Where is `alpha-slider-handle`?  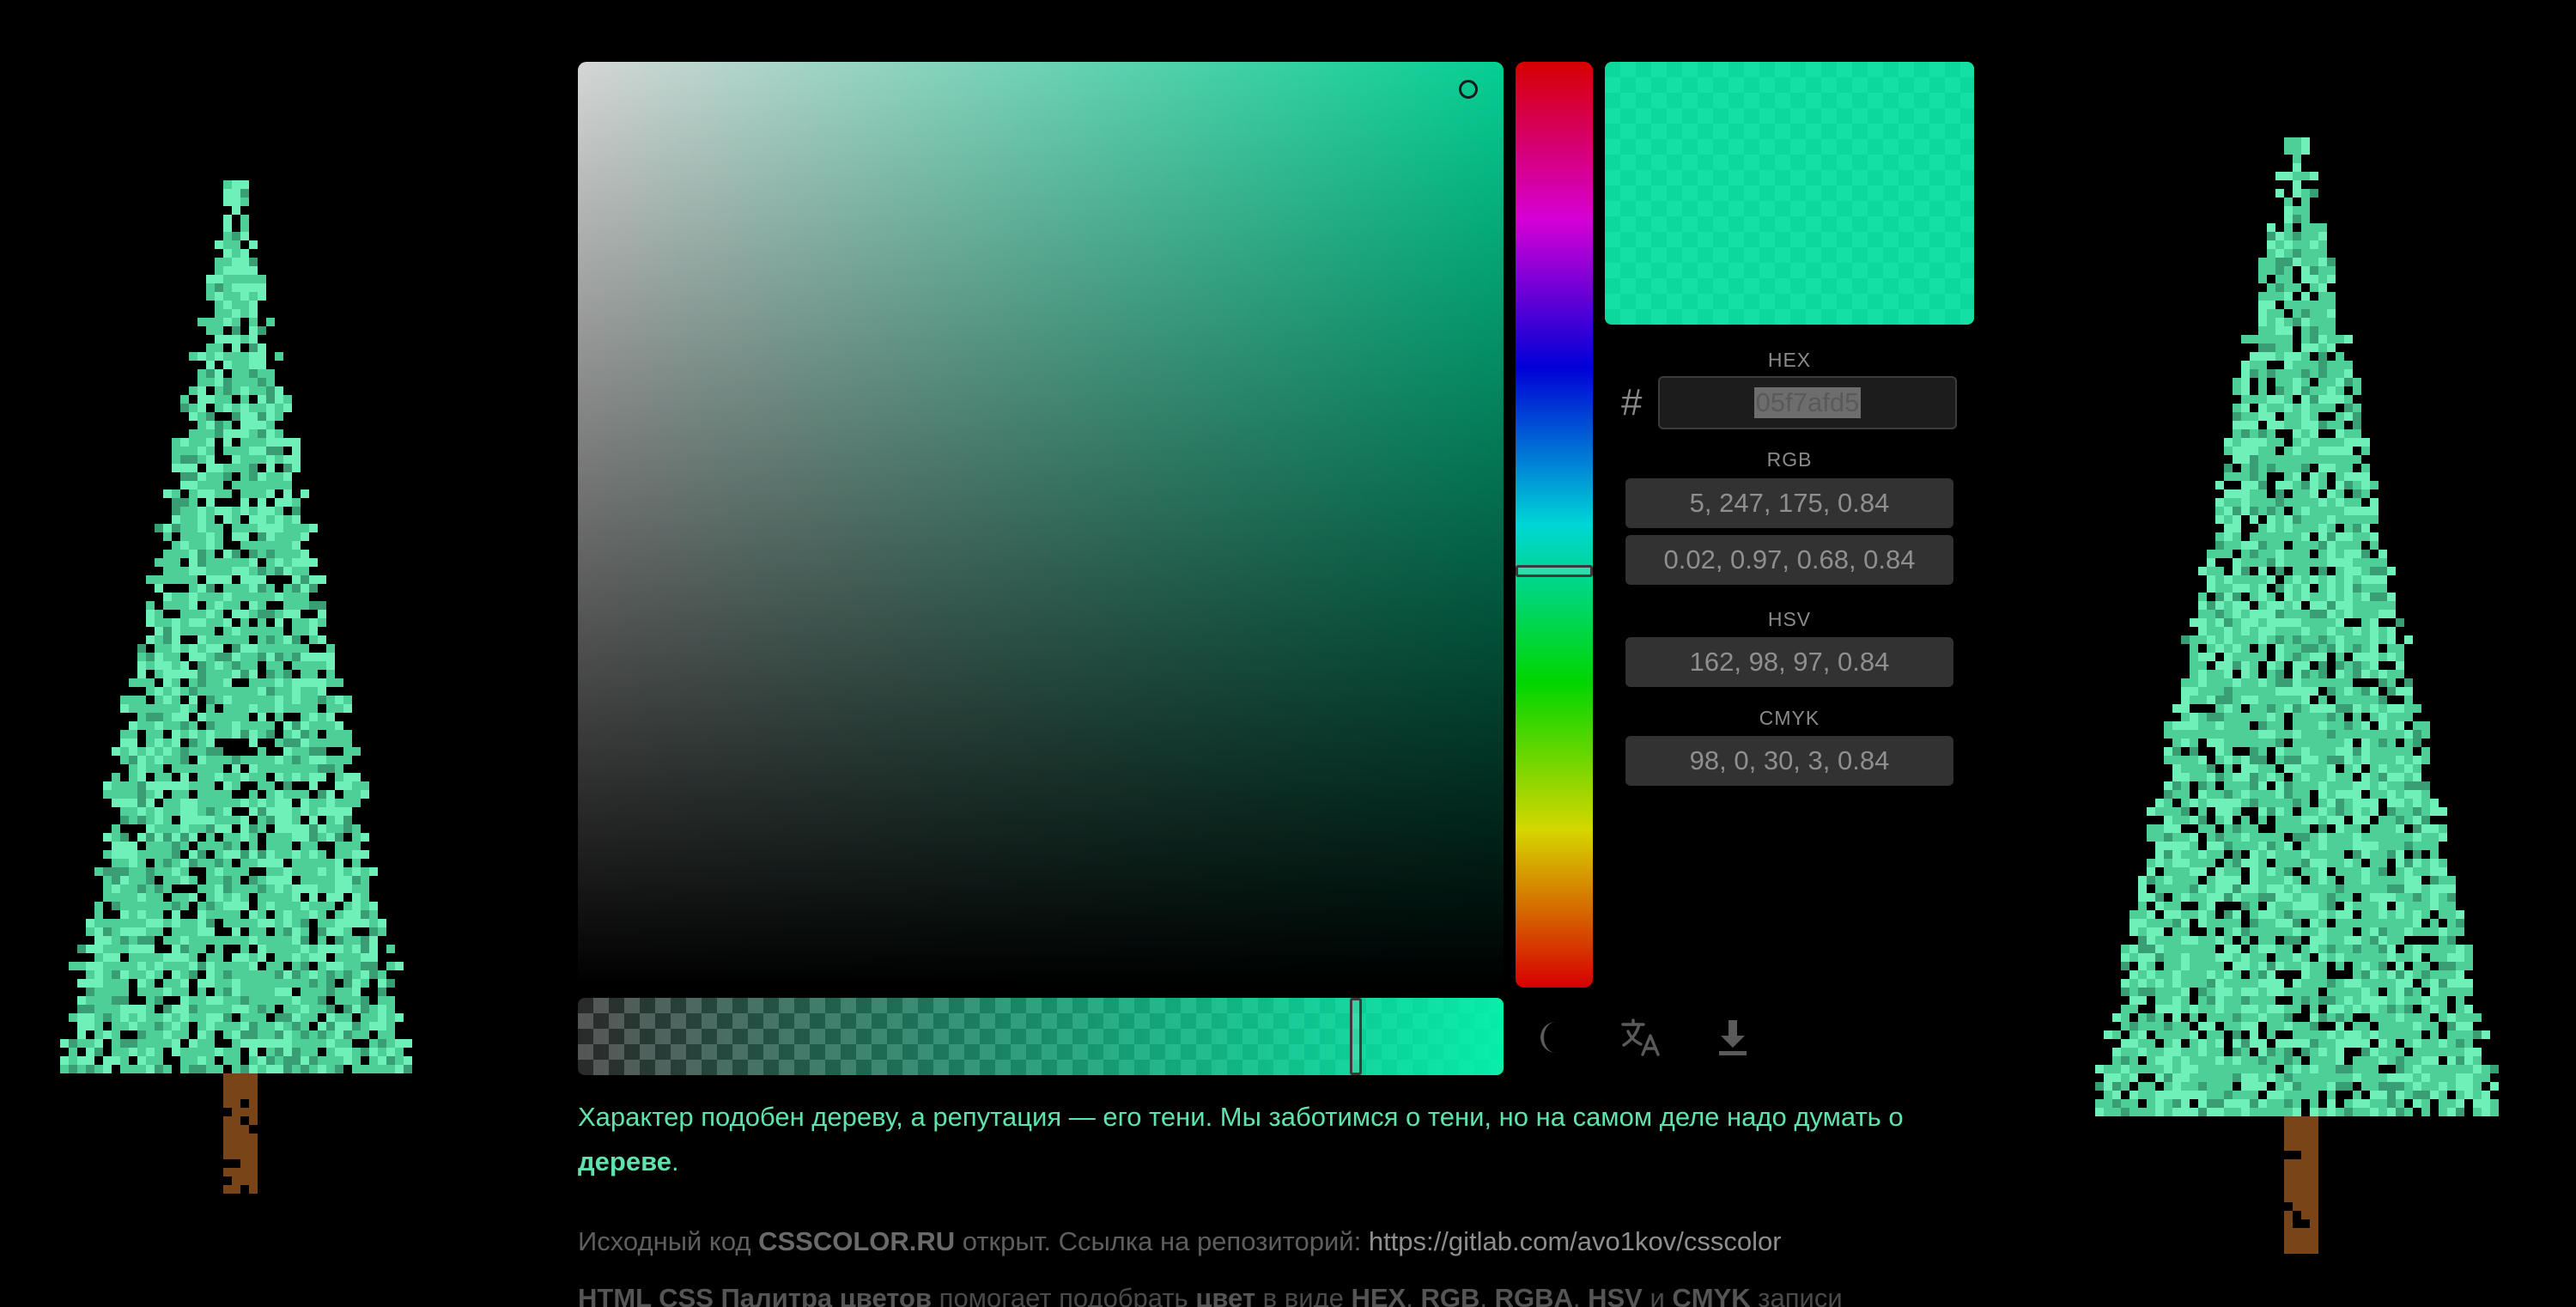
alpha-slider-handle is located at coordinates (1356, 1036).